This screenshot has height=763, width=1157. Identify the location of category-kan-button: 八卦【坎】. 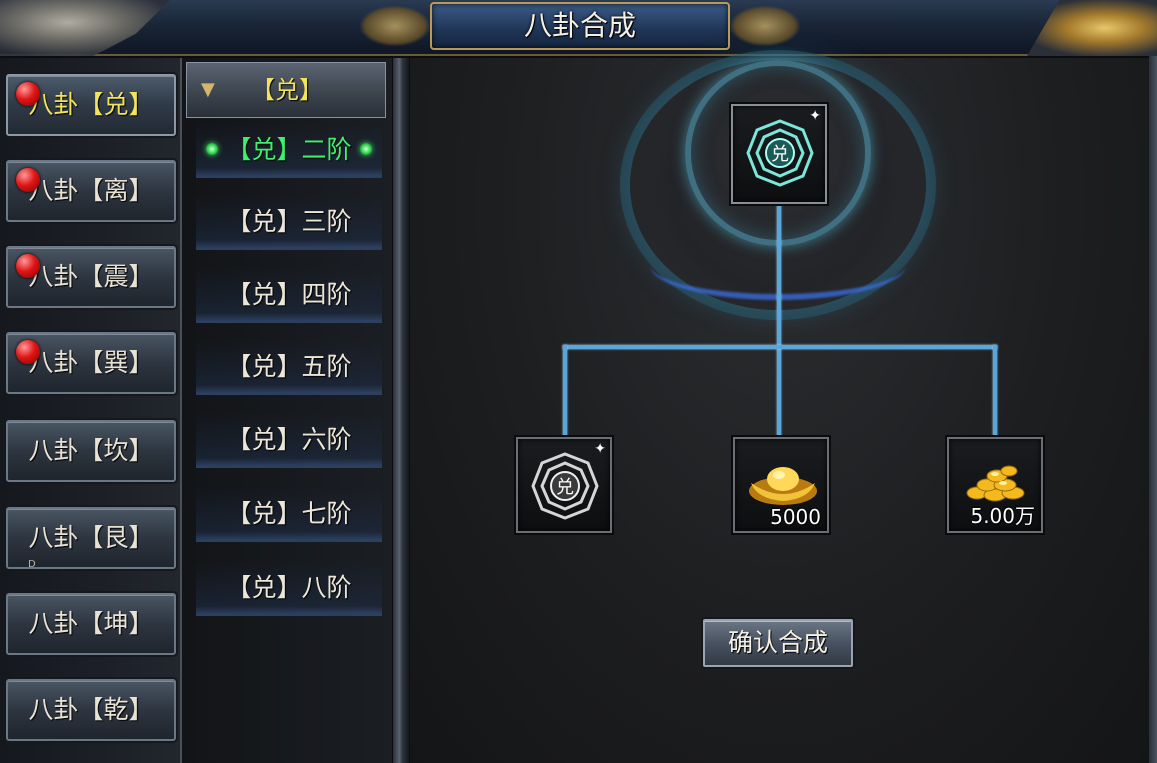
(91, 451).